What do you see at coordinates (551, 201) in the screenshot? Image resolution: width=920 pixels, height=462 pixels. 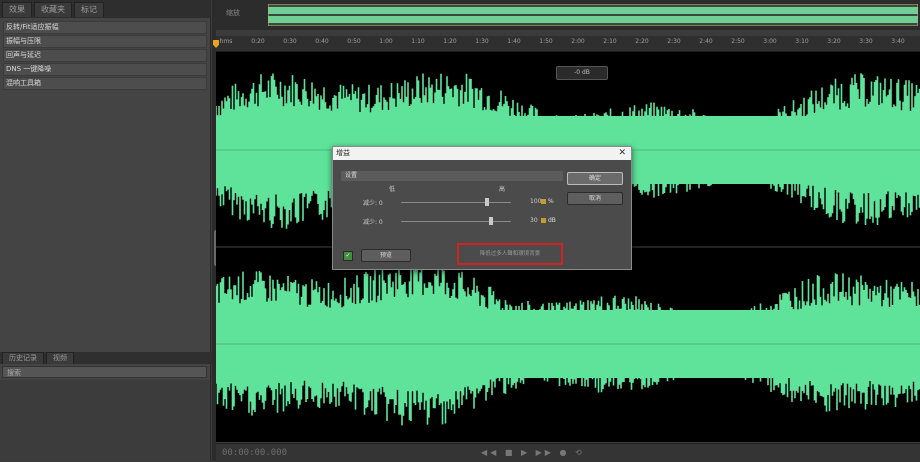 I see `parameter-unit: %` at bounding box center [551, 201].